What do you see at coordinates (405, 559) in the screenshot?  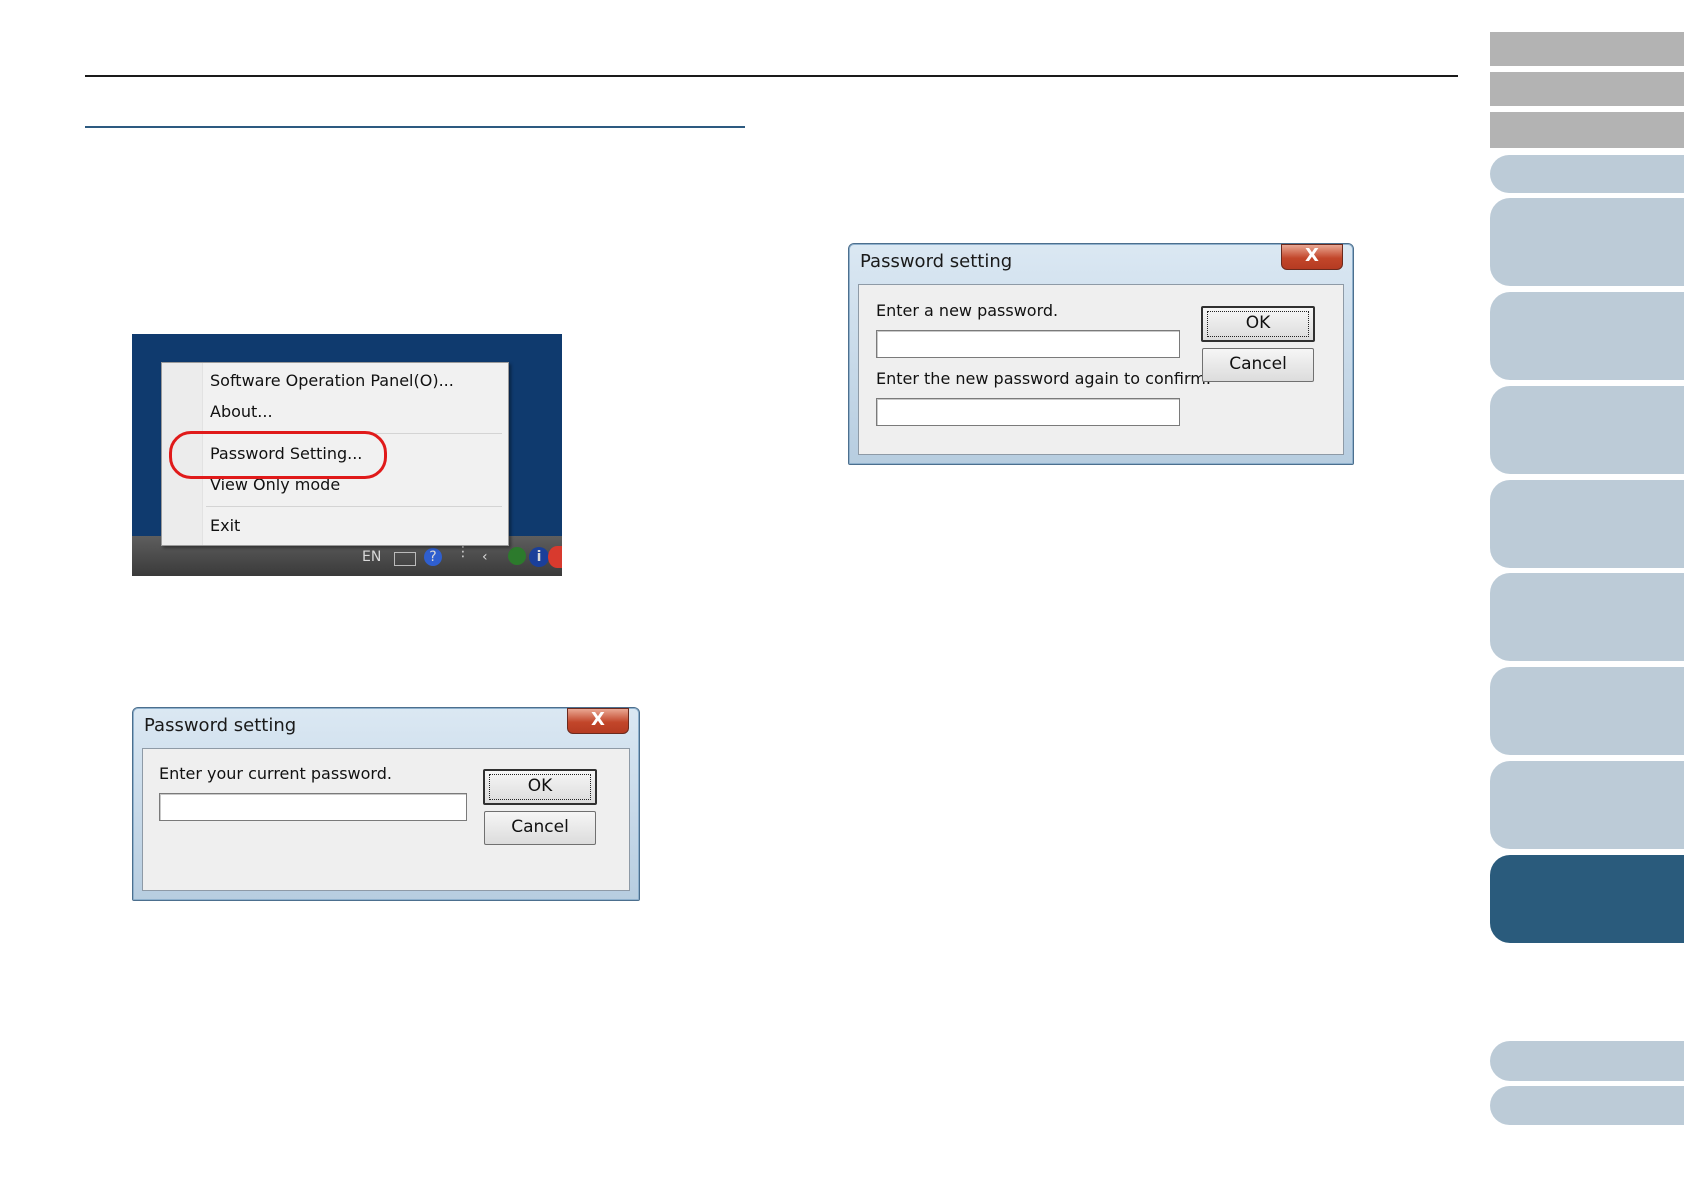 I see `keyboard-icon` at bounding box center [405, 559].